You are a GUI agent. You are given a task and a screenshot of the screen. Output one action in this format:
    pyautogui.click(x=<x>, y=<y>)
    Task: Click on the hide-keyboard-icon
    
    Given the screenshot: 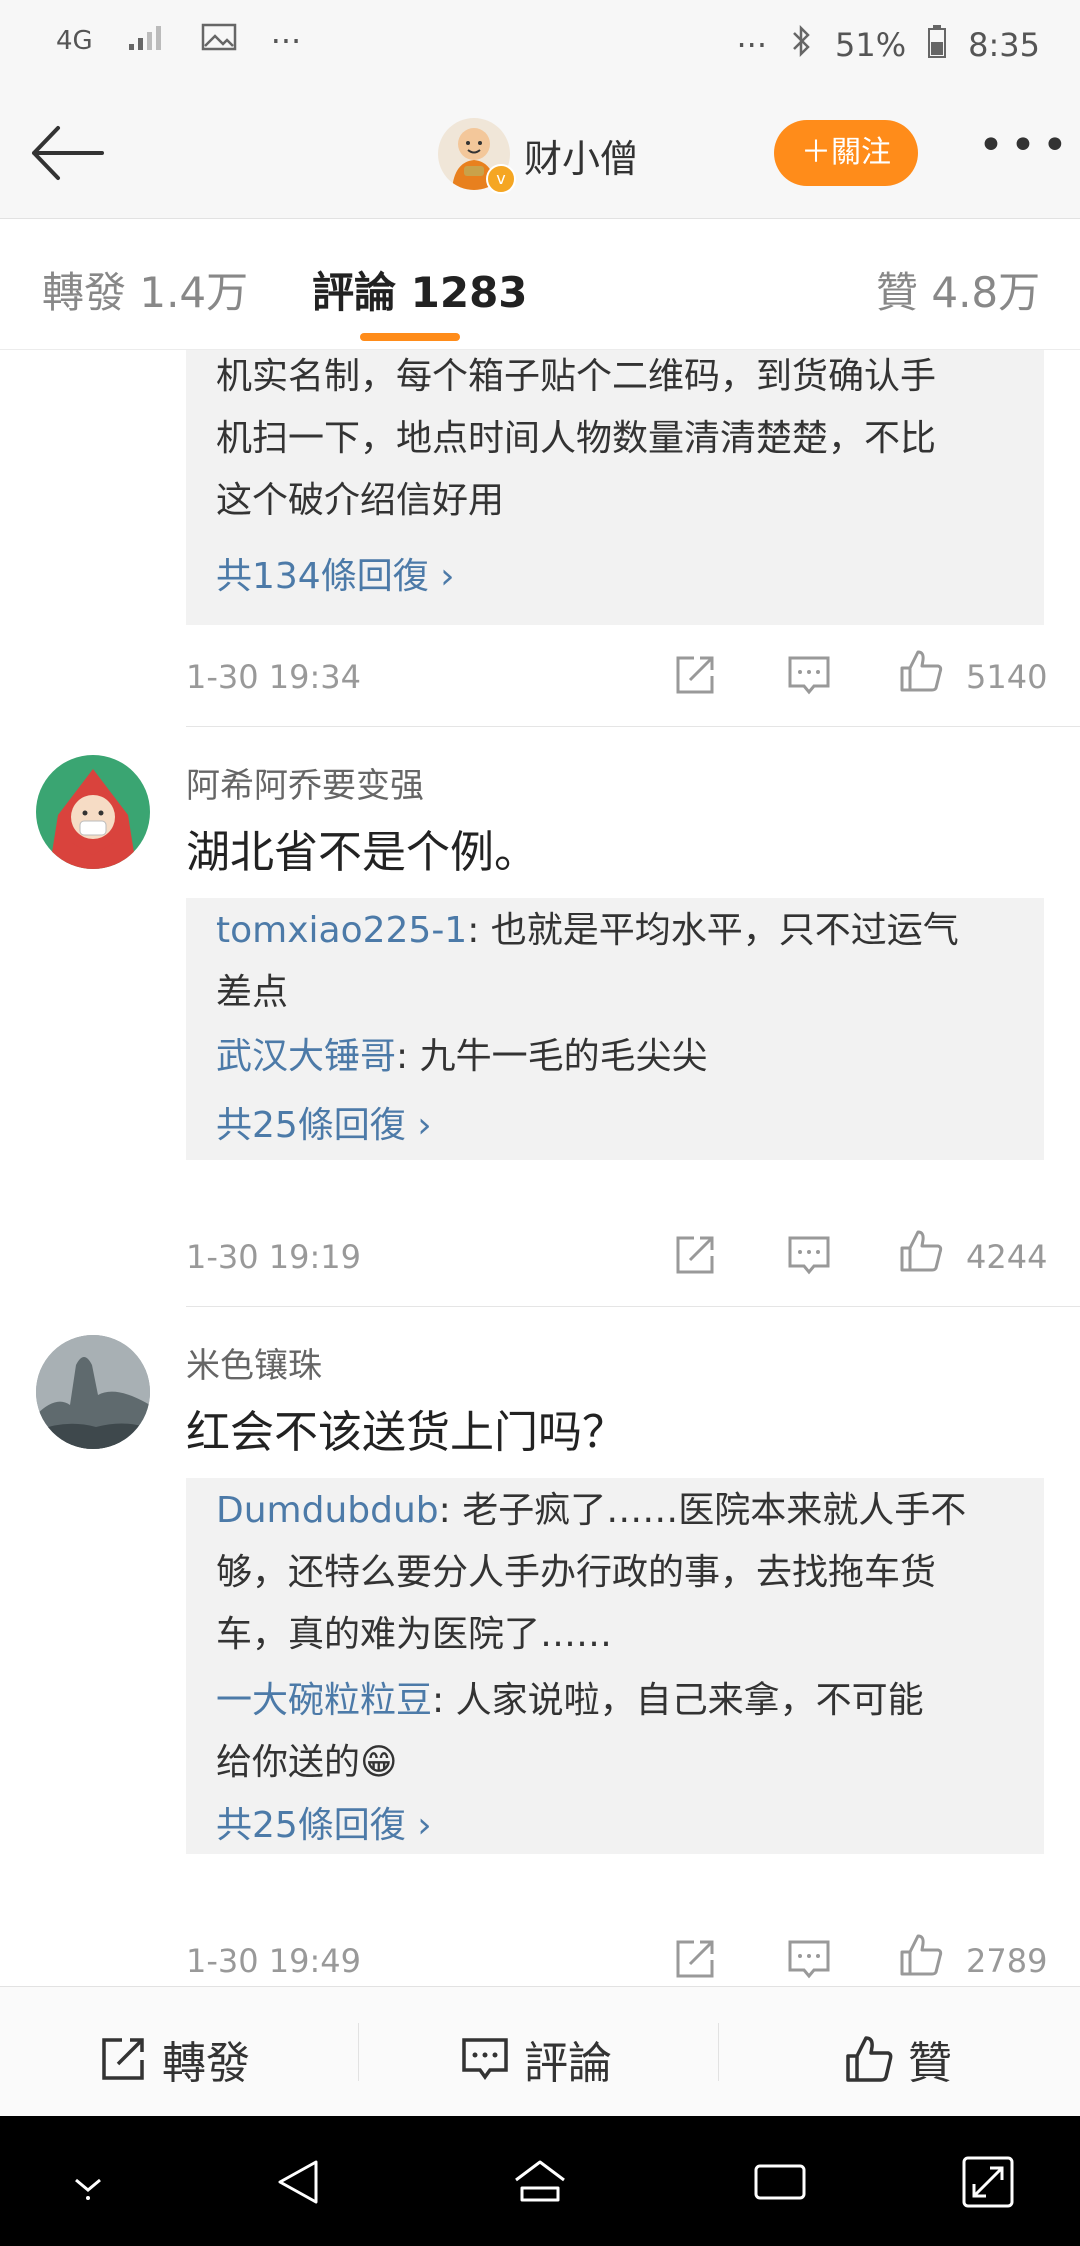 What is the action you would take?
    pyautogui.click(x=88, y=2182)
    